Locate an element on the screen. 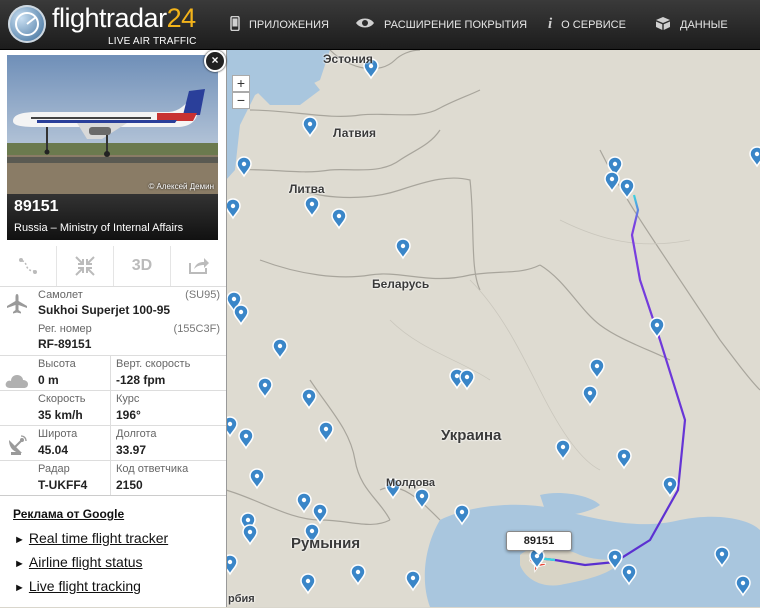  show-route-button is located at coordinates (28, 266).